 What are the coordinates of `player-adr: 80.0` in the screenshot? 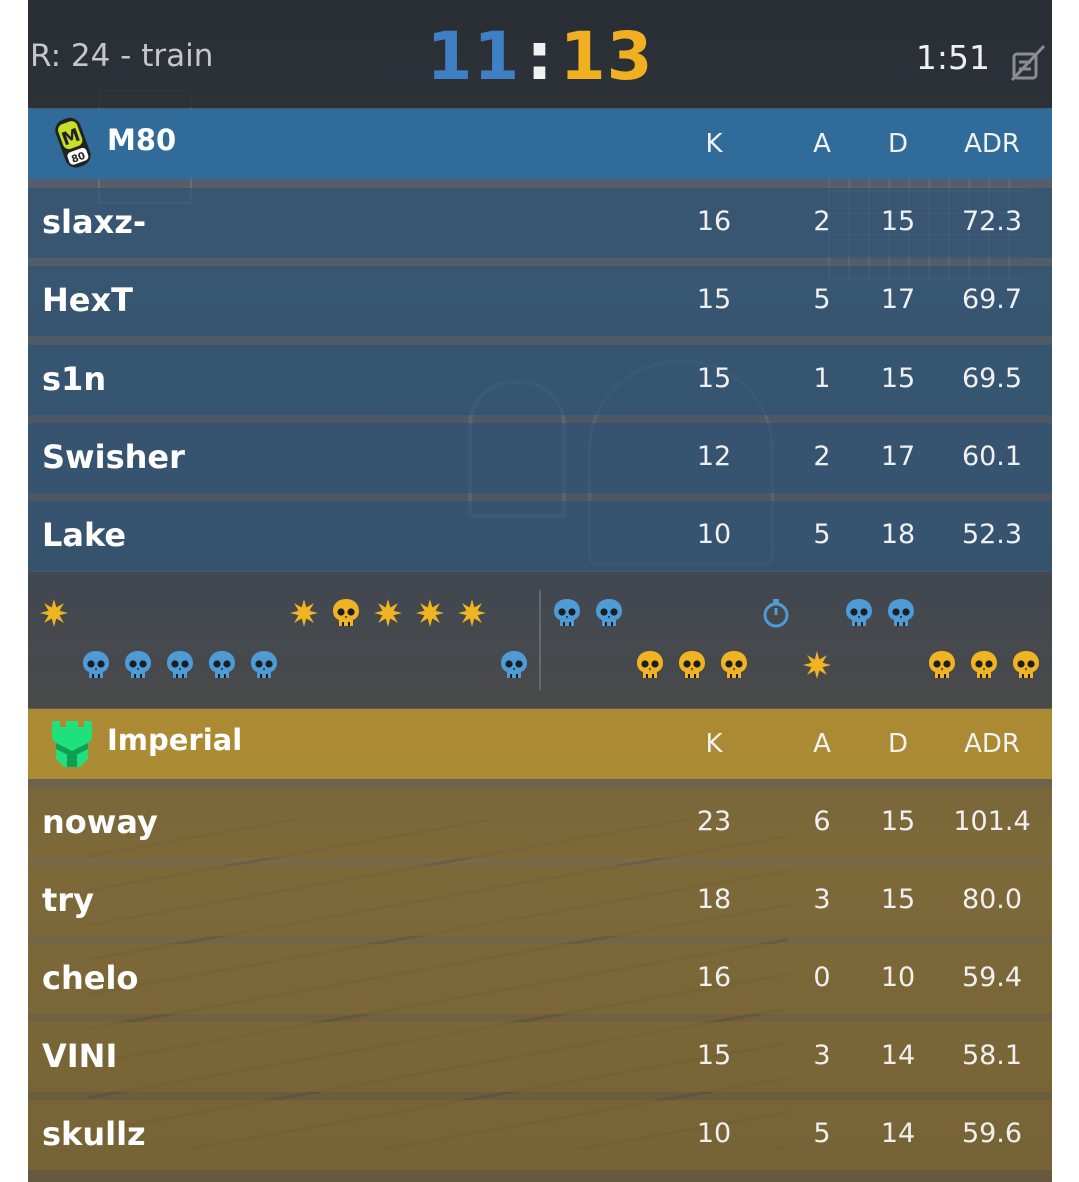 It's located at (992, 899).